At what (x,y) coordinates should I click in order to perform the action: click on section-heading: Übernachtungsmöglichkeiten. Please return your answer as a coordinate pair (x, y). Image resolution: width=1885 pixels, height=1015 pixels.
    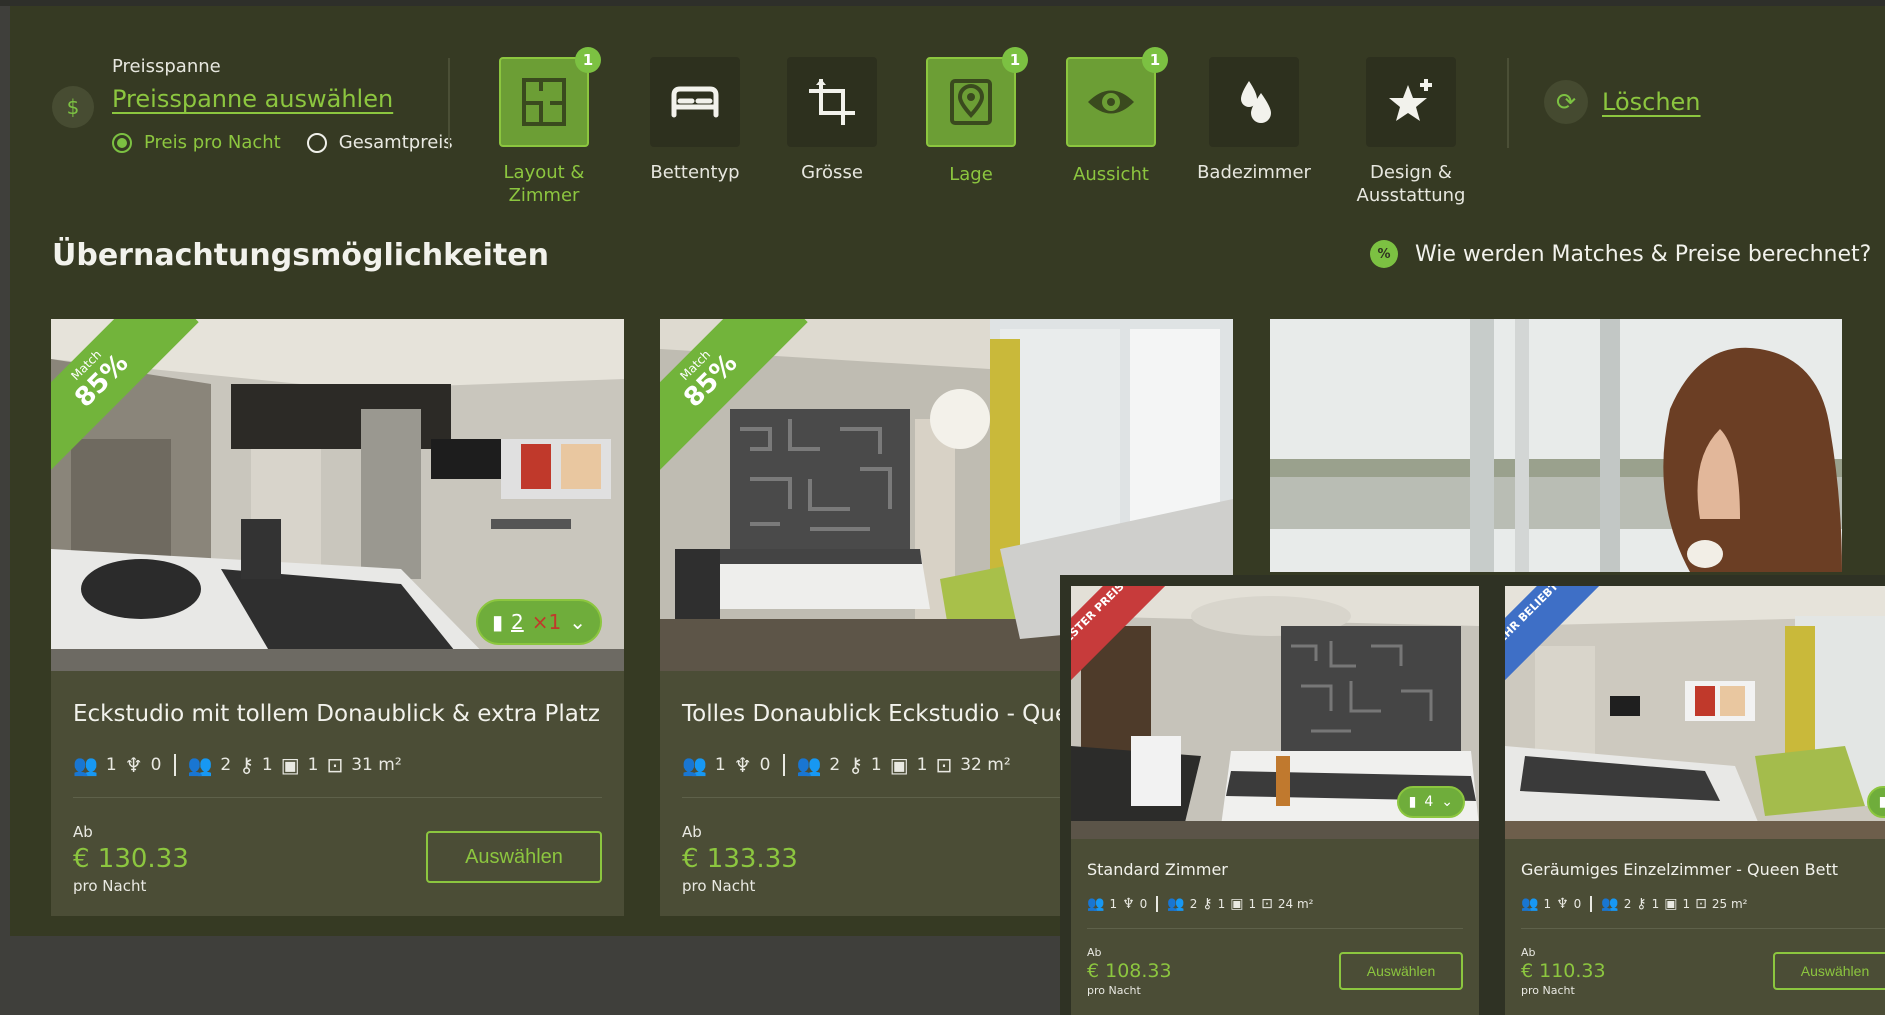
    Looking at the image, I should click on (300, 255).